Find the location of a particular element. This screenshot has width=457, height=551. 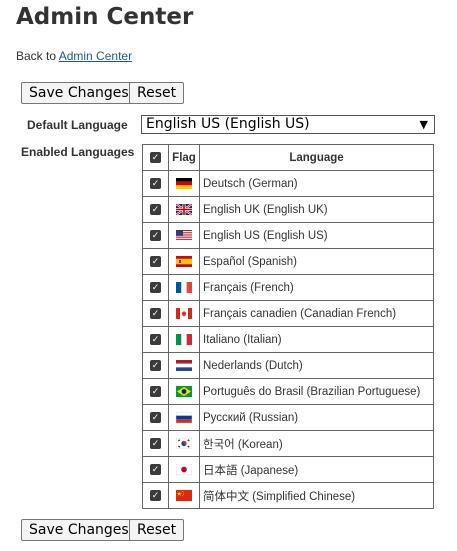

flag-column-header: Flag is located at coordinates (184, 157).